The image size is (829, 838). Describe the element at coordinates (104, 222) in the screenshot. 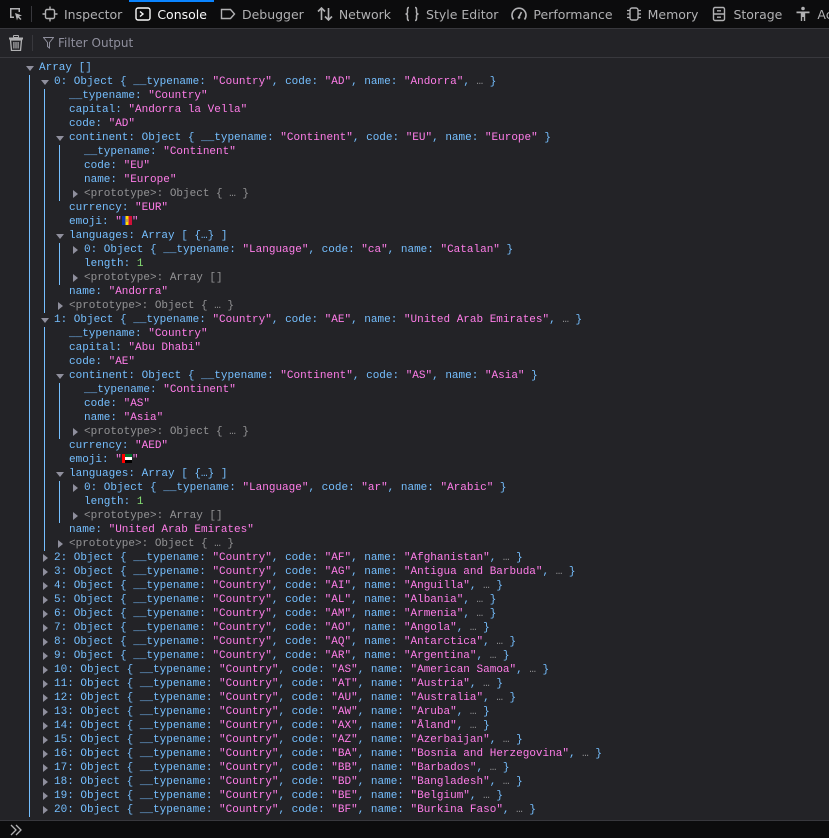

I see `row-text: emoji: " "` at that location.